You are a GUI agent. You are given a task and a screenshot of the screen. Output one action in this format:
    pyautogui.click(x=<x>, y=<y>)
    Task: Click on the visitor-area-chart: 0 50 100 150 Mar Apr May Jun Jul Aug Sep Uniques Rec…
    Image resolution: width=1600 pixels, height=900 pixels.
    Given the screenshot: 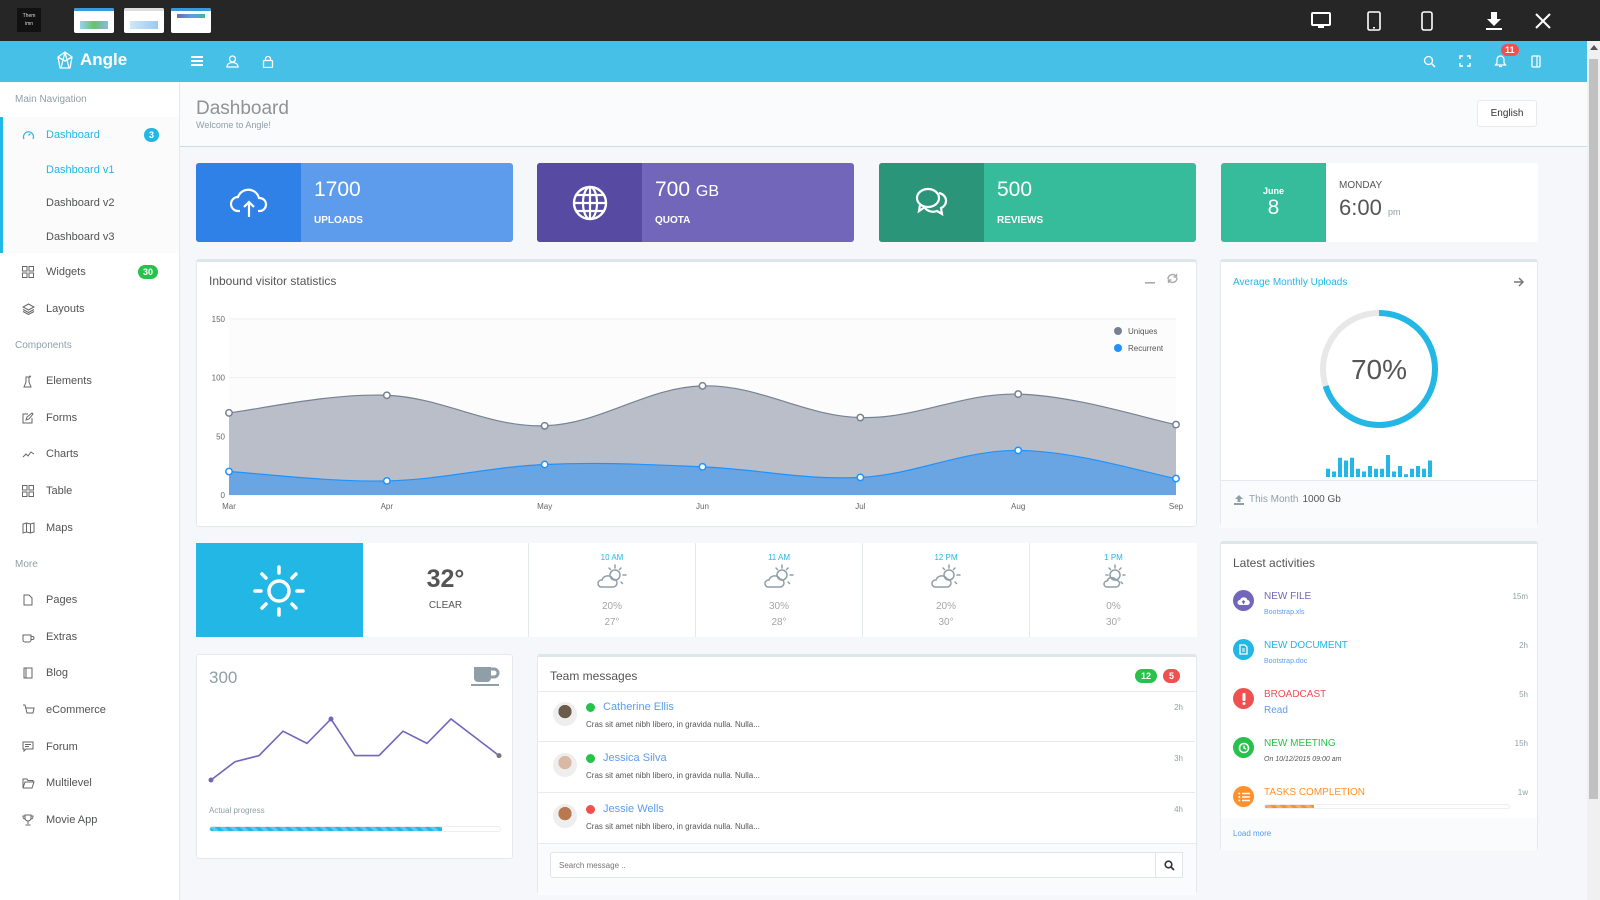 What is the action you would take?
    pyautogui.click(x=698, y=413)
    